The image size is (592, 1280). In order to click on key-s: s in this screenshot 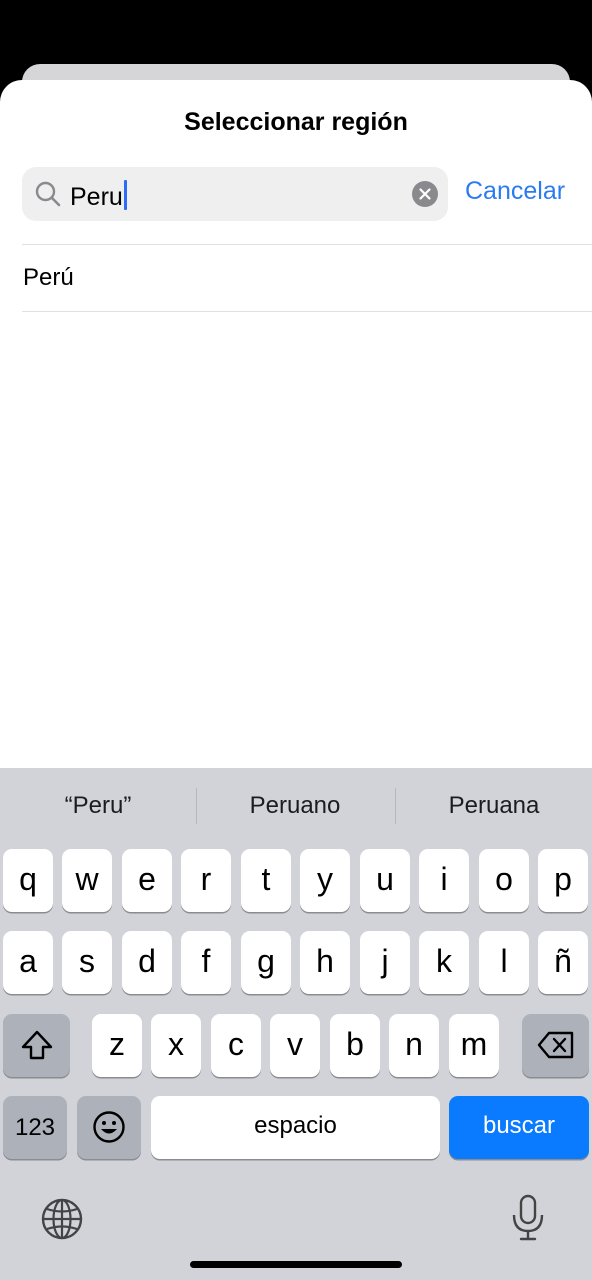, I will do `click(87, 962)`.